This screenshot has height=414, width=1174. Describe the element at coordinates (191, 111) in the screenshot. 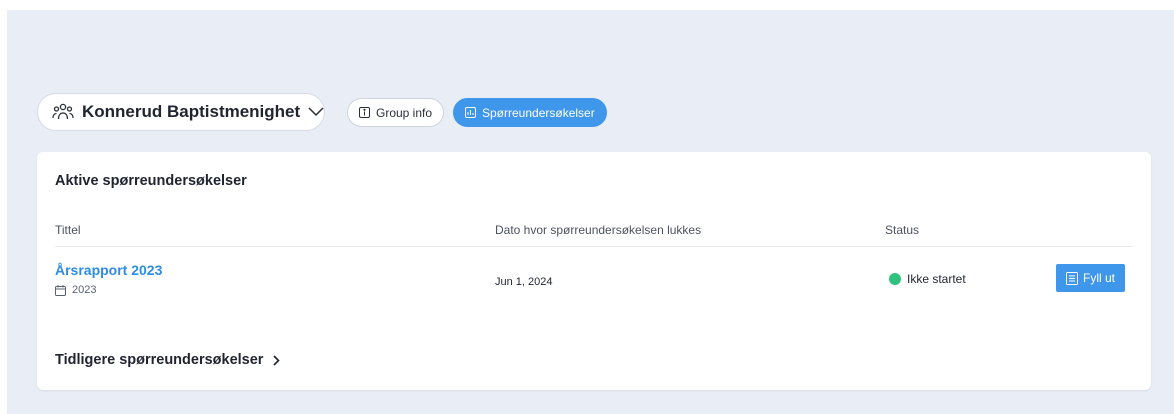

I see `group-name: Konnerud Baptistmenighet` at that location.